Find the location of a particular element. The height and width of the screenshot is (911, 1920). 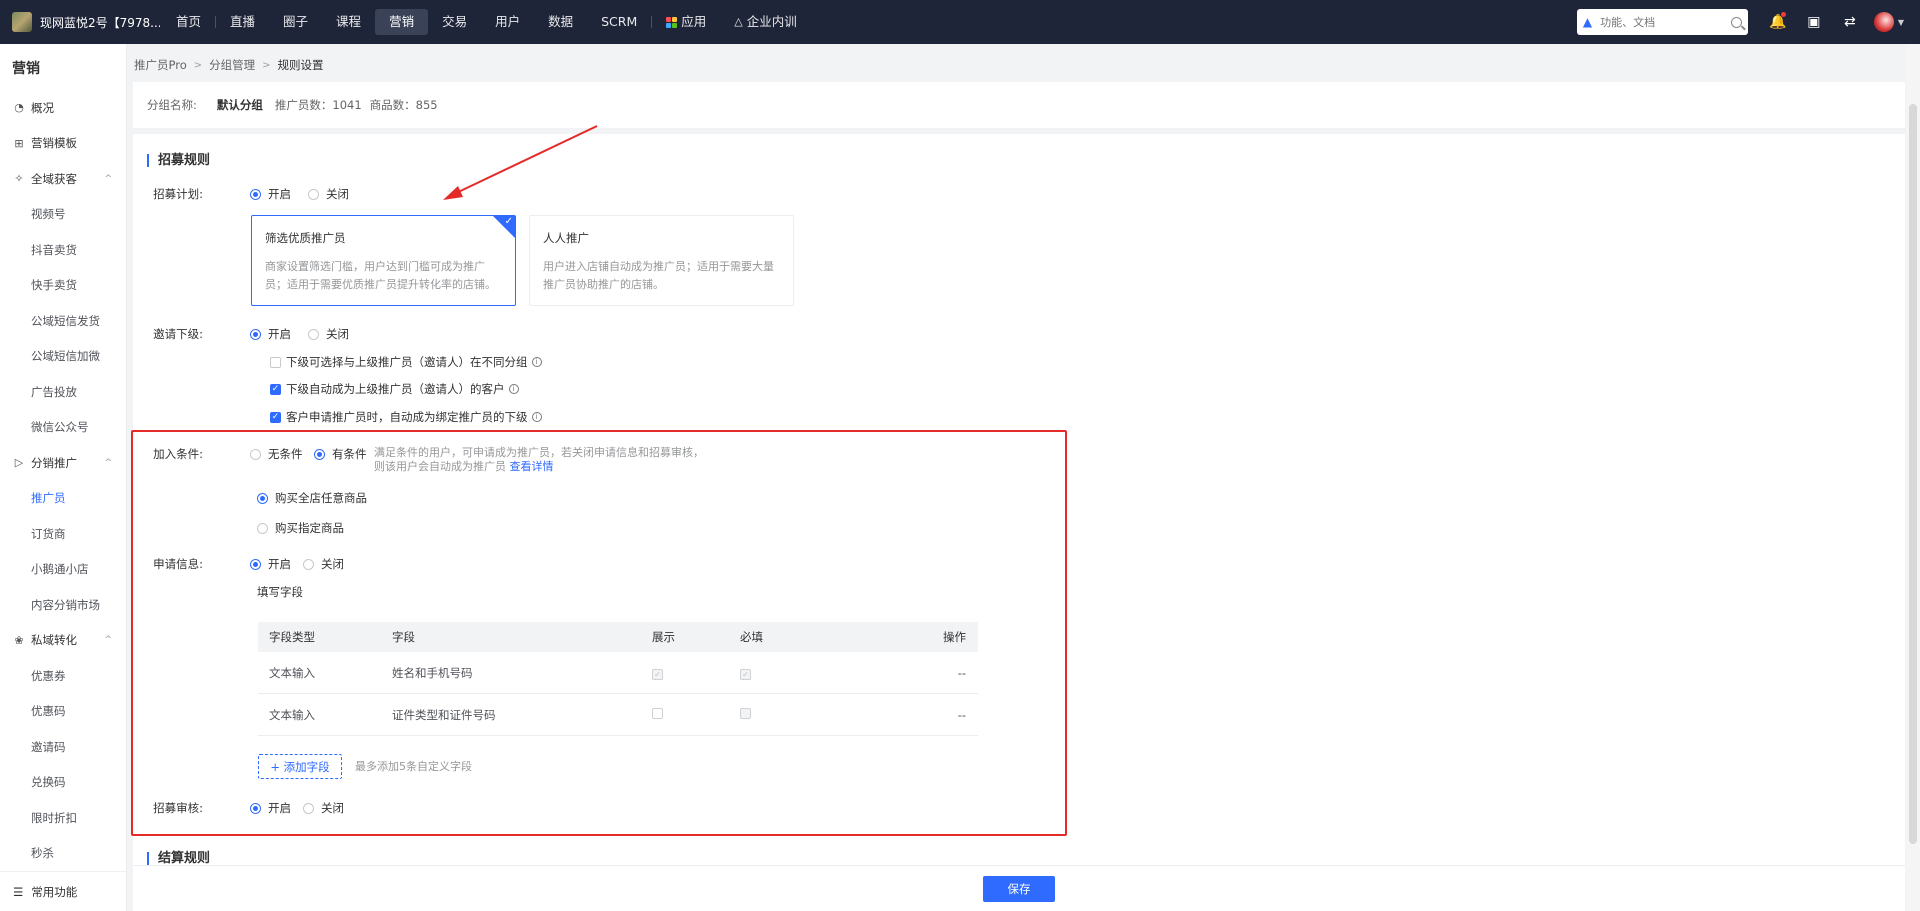

sidebar-item-coupon: 优惠券 is located at coordinates (63, 676).